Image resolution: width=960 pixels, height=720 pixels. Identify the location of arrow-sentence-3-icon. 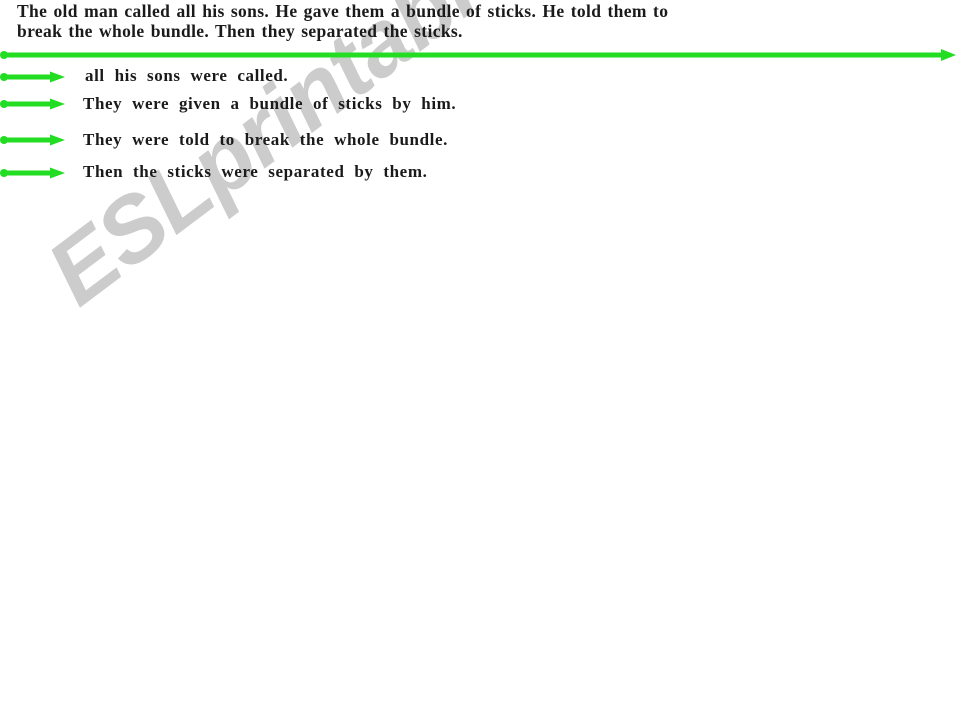
(35, 141).